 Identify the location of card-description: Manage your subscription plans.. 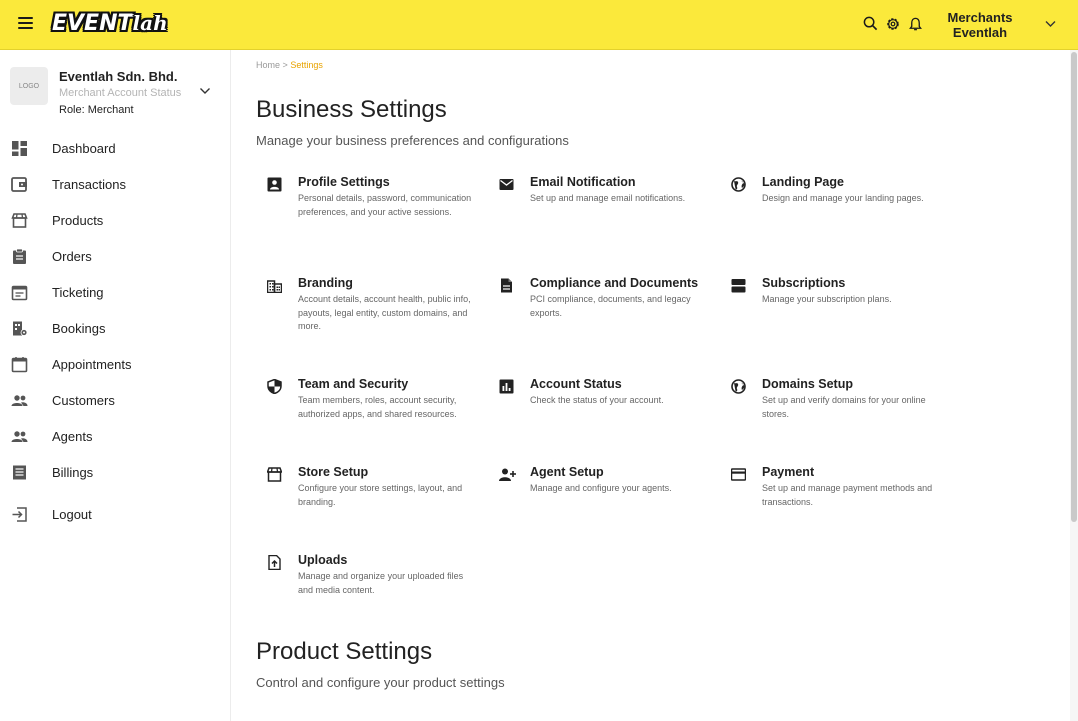
(827, 299).